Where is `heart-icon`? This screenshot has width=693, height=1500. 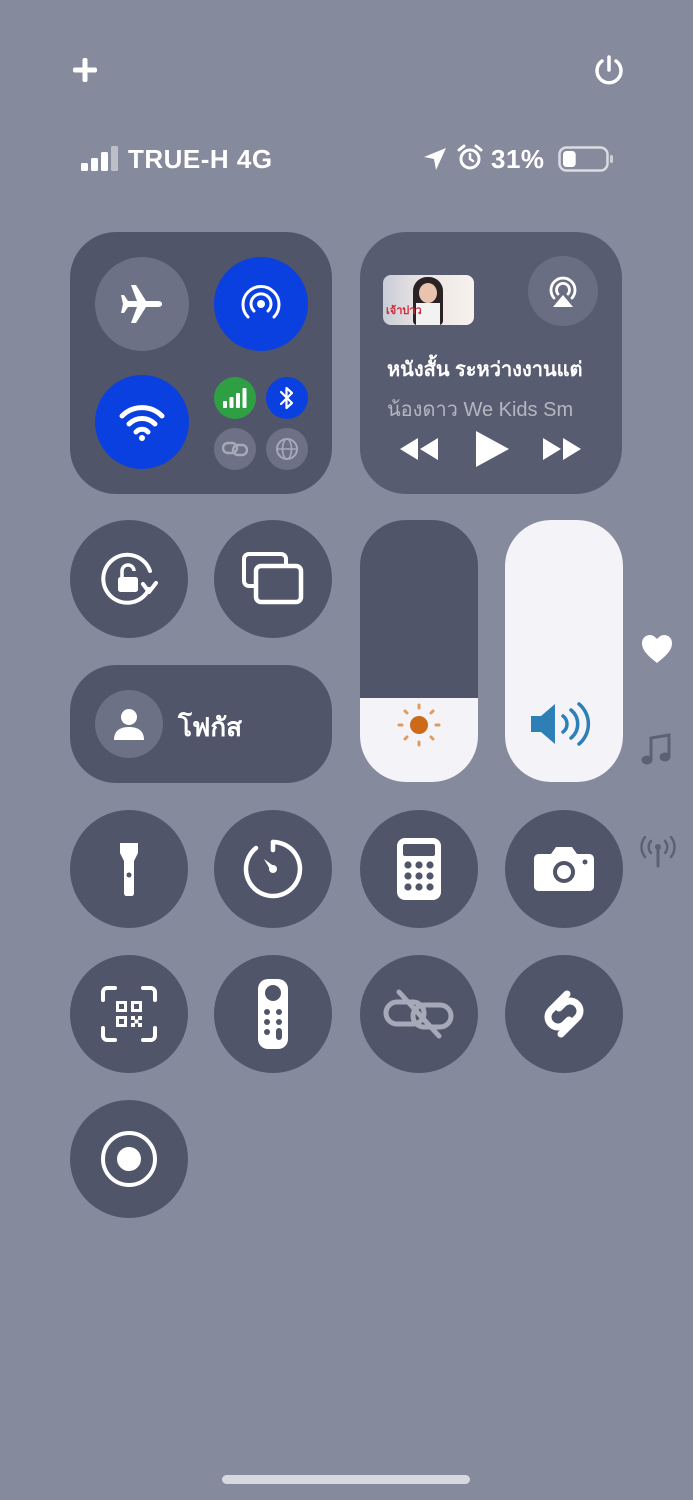 heart-icon is located at coordinates (657, 649).